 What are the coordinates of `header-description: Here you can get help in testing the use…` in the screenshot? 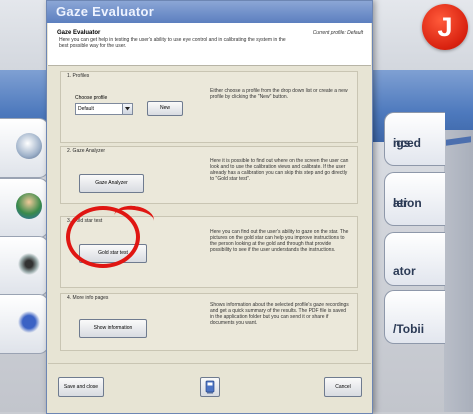 It's located at (172, 43).